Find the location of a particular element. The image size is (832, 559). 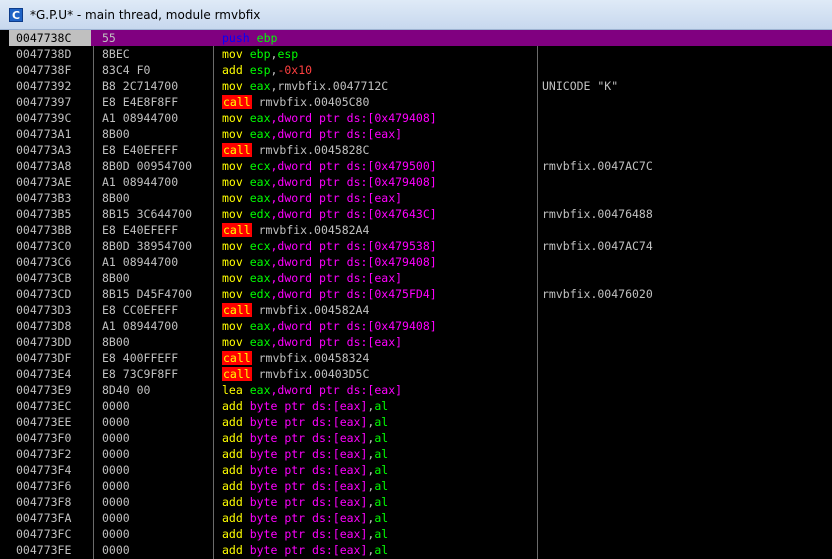

instruction-cell: mov ecx,dword ptr ds:[0x479538] is located at coordinates (329, 246).